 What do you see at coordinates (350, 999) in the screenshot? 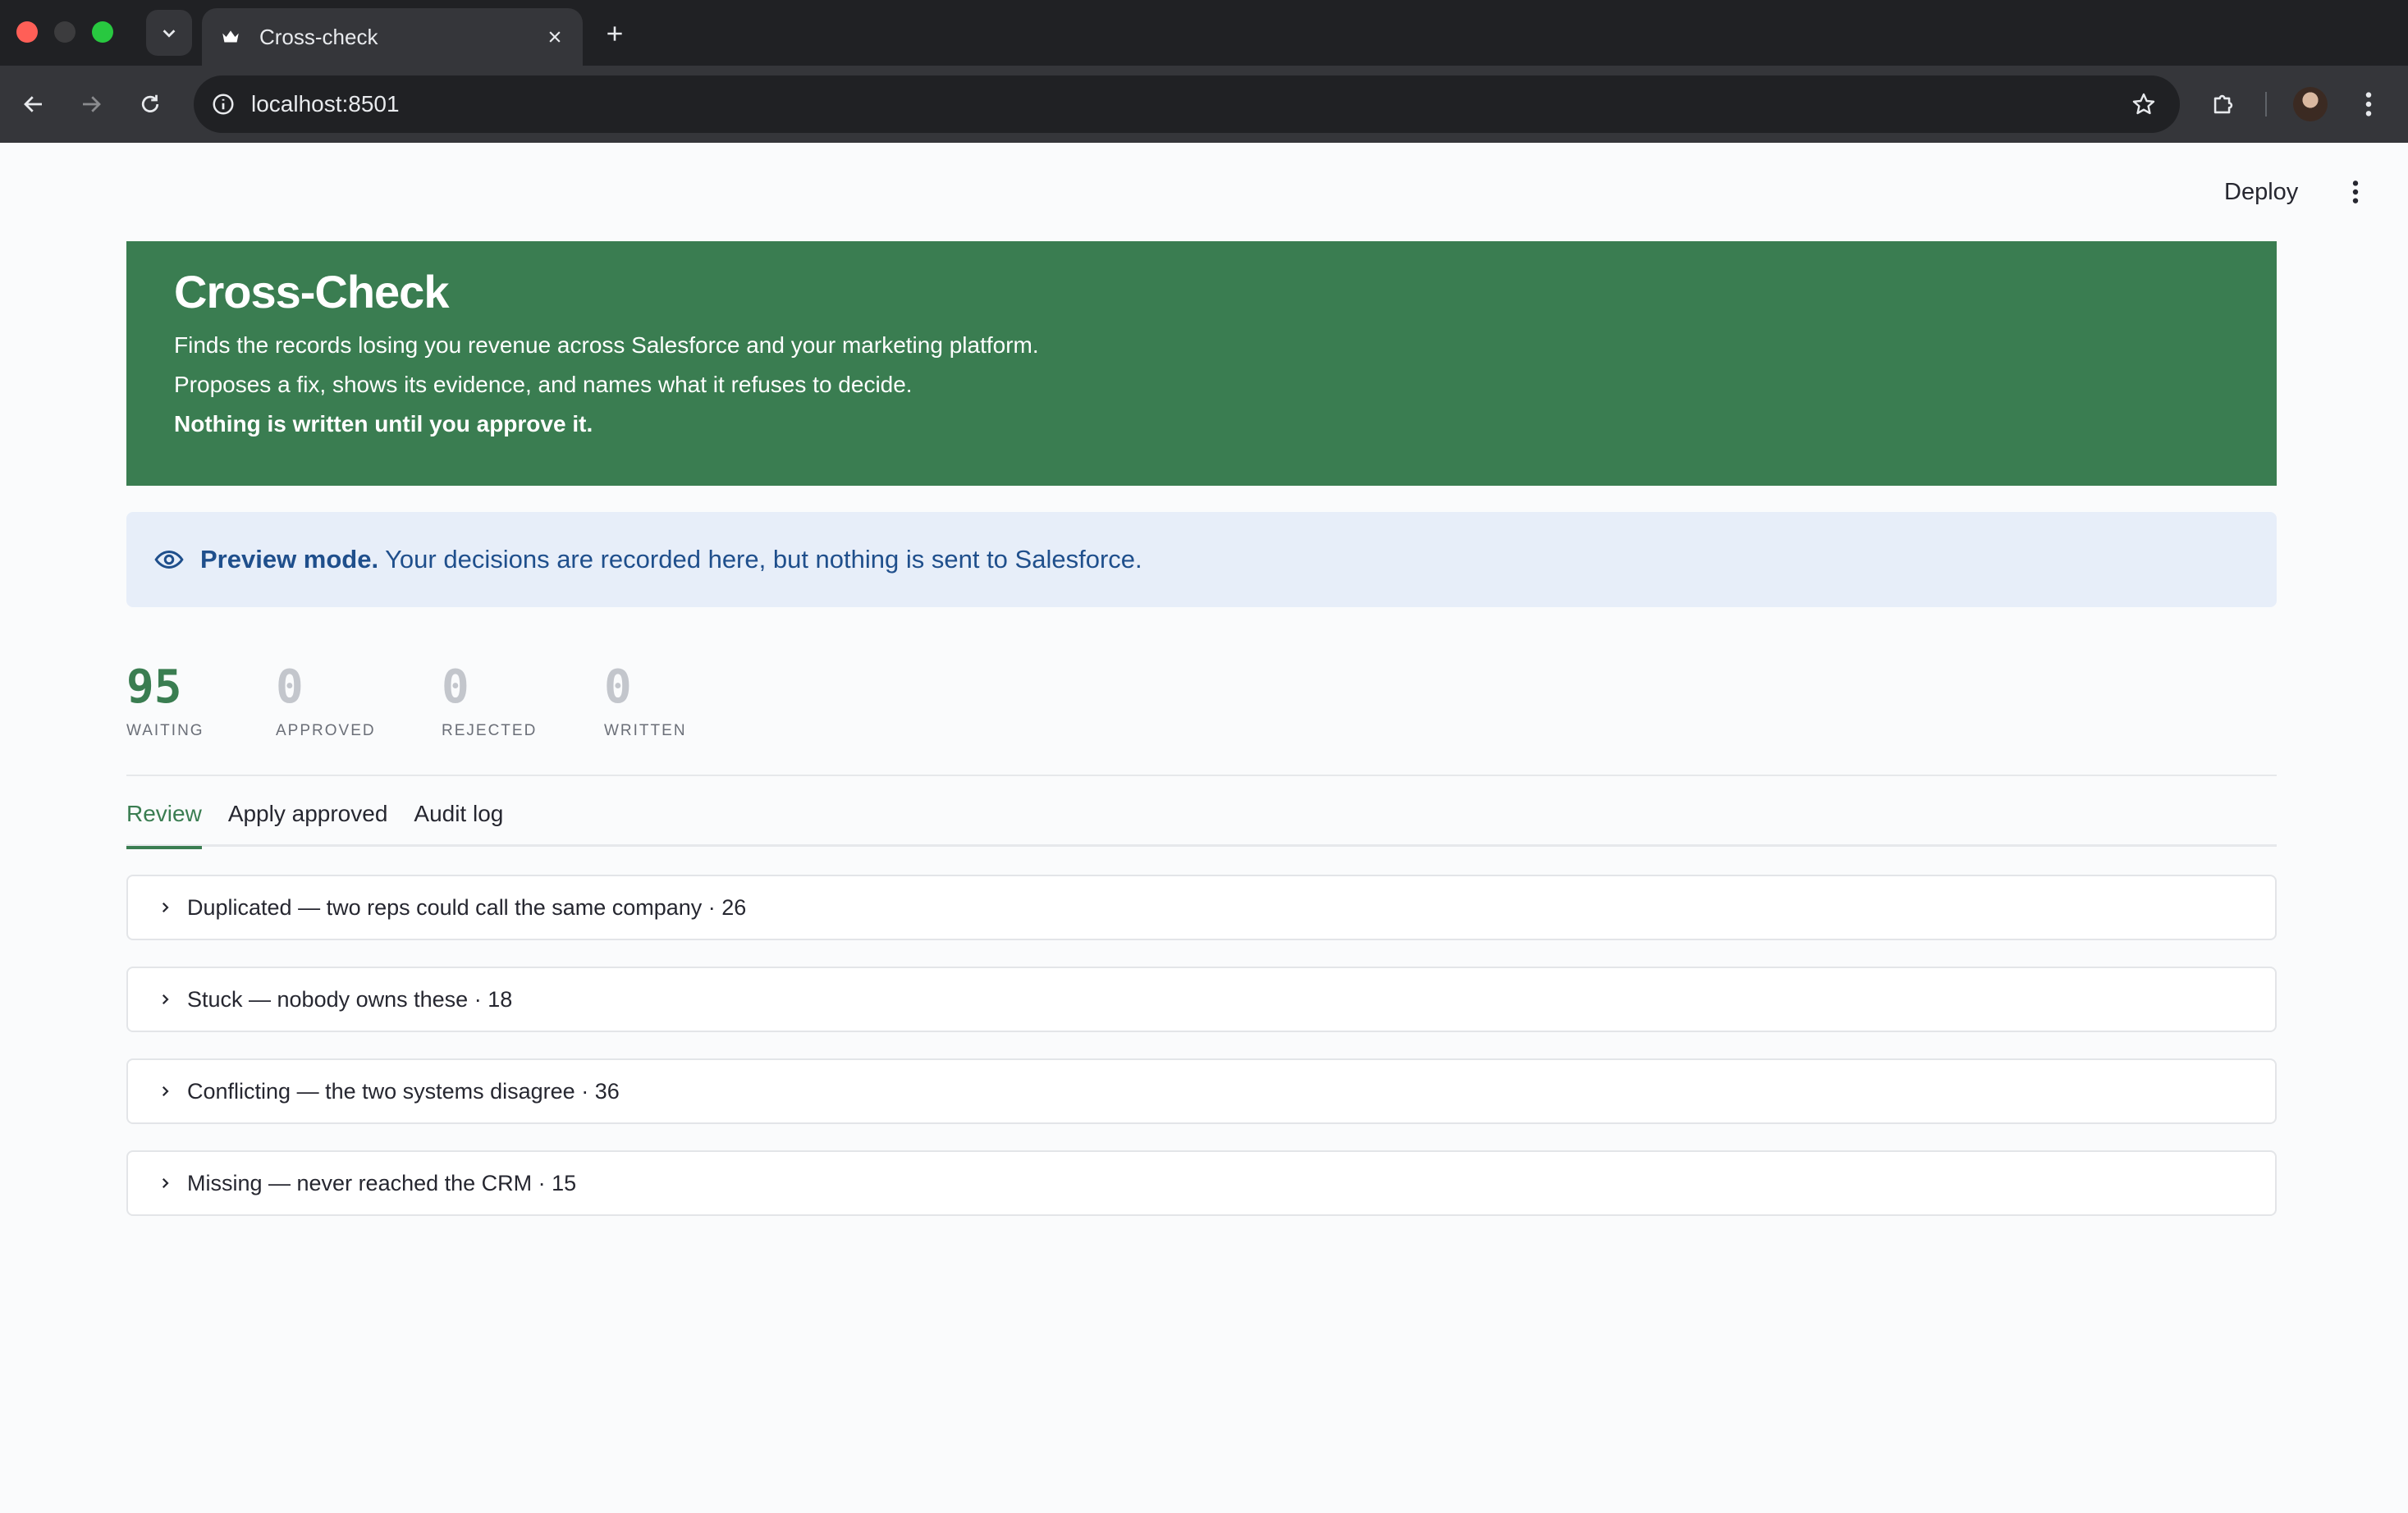
I see `expander-label: Stuck — nobody owns these · 18` at bounding box center [350, 999].